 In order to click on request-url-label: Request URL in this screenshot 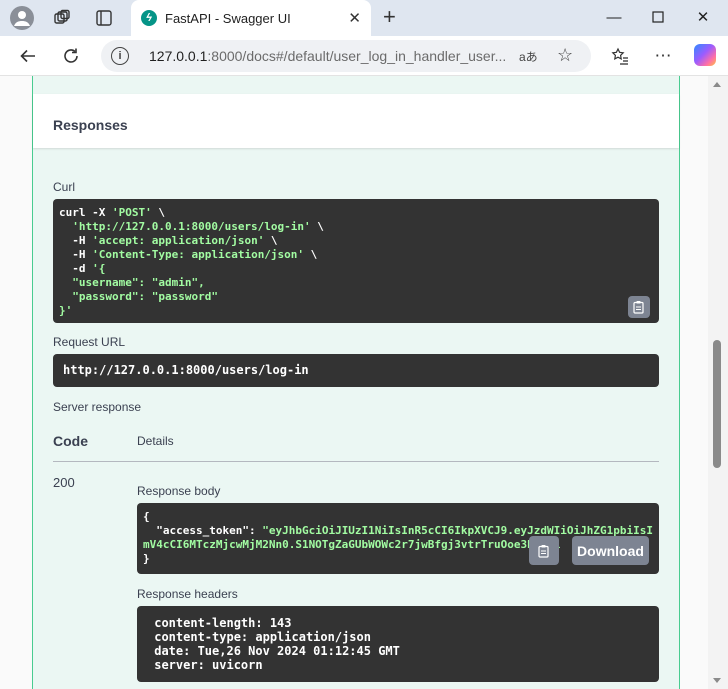, I will do `click(89, 342)`.